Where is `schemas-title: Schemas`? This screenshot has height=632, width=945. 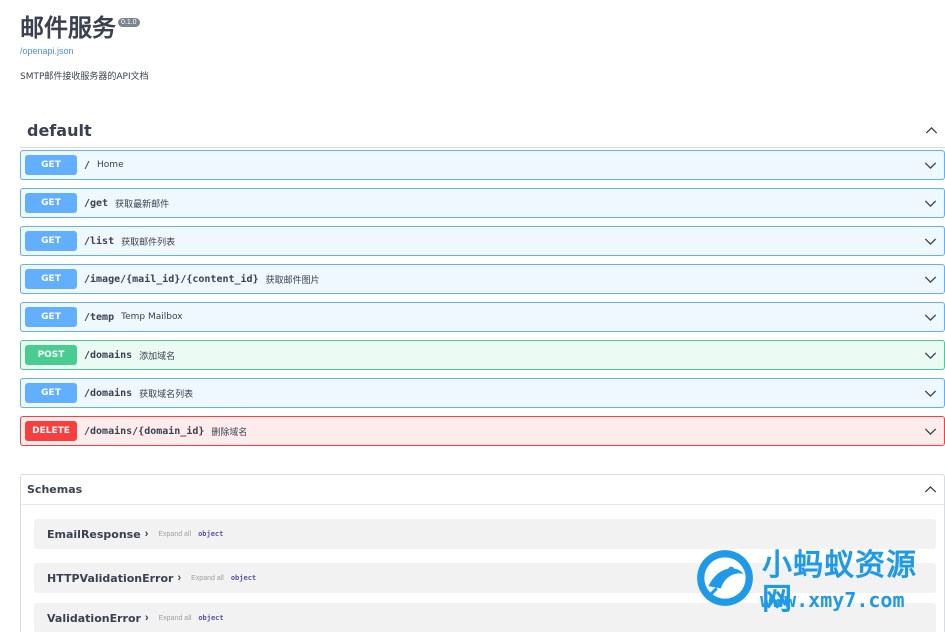 schemas-title: Schemas is located at coordinates (55, 489).